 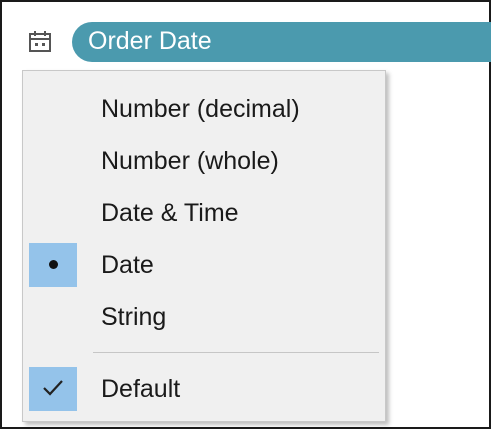 I want to click on menu-item-label: Number (decimal), so click(x=200, y=109).